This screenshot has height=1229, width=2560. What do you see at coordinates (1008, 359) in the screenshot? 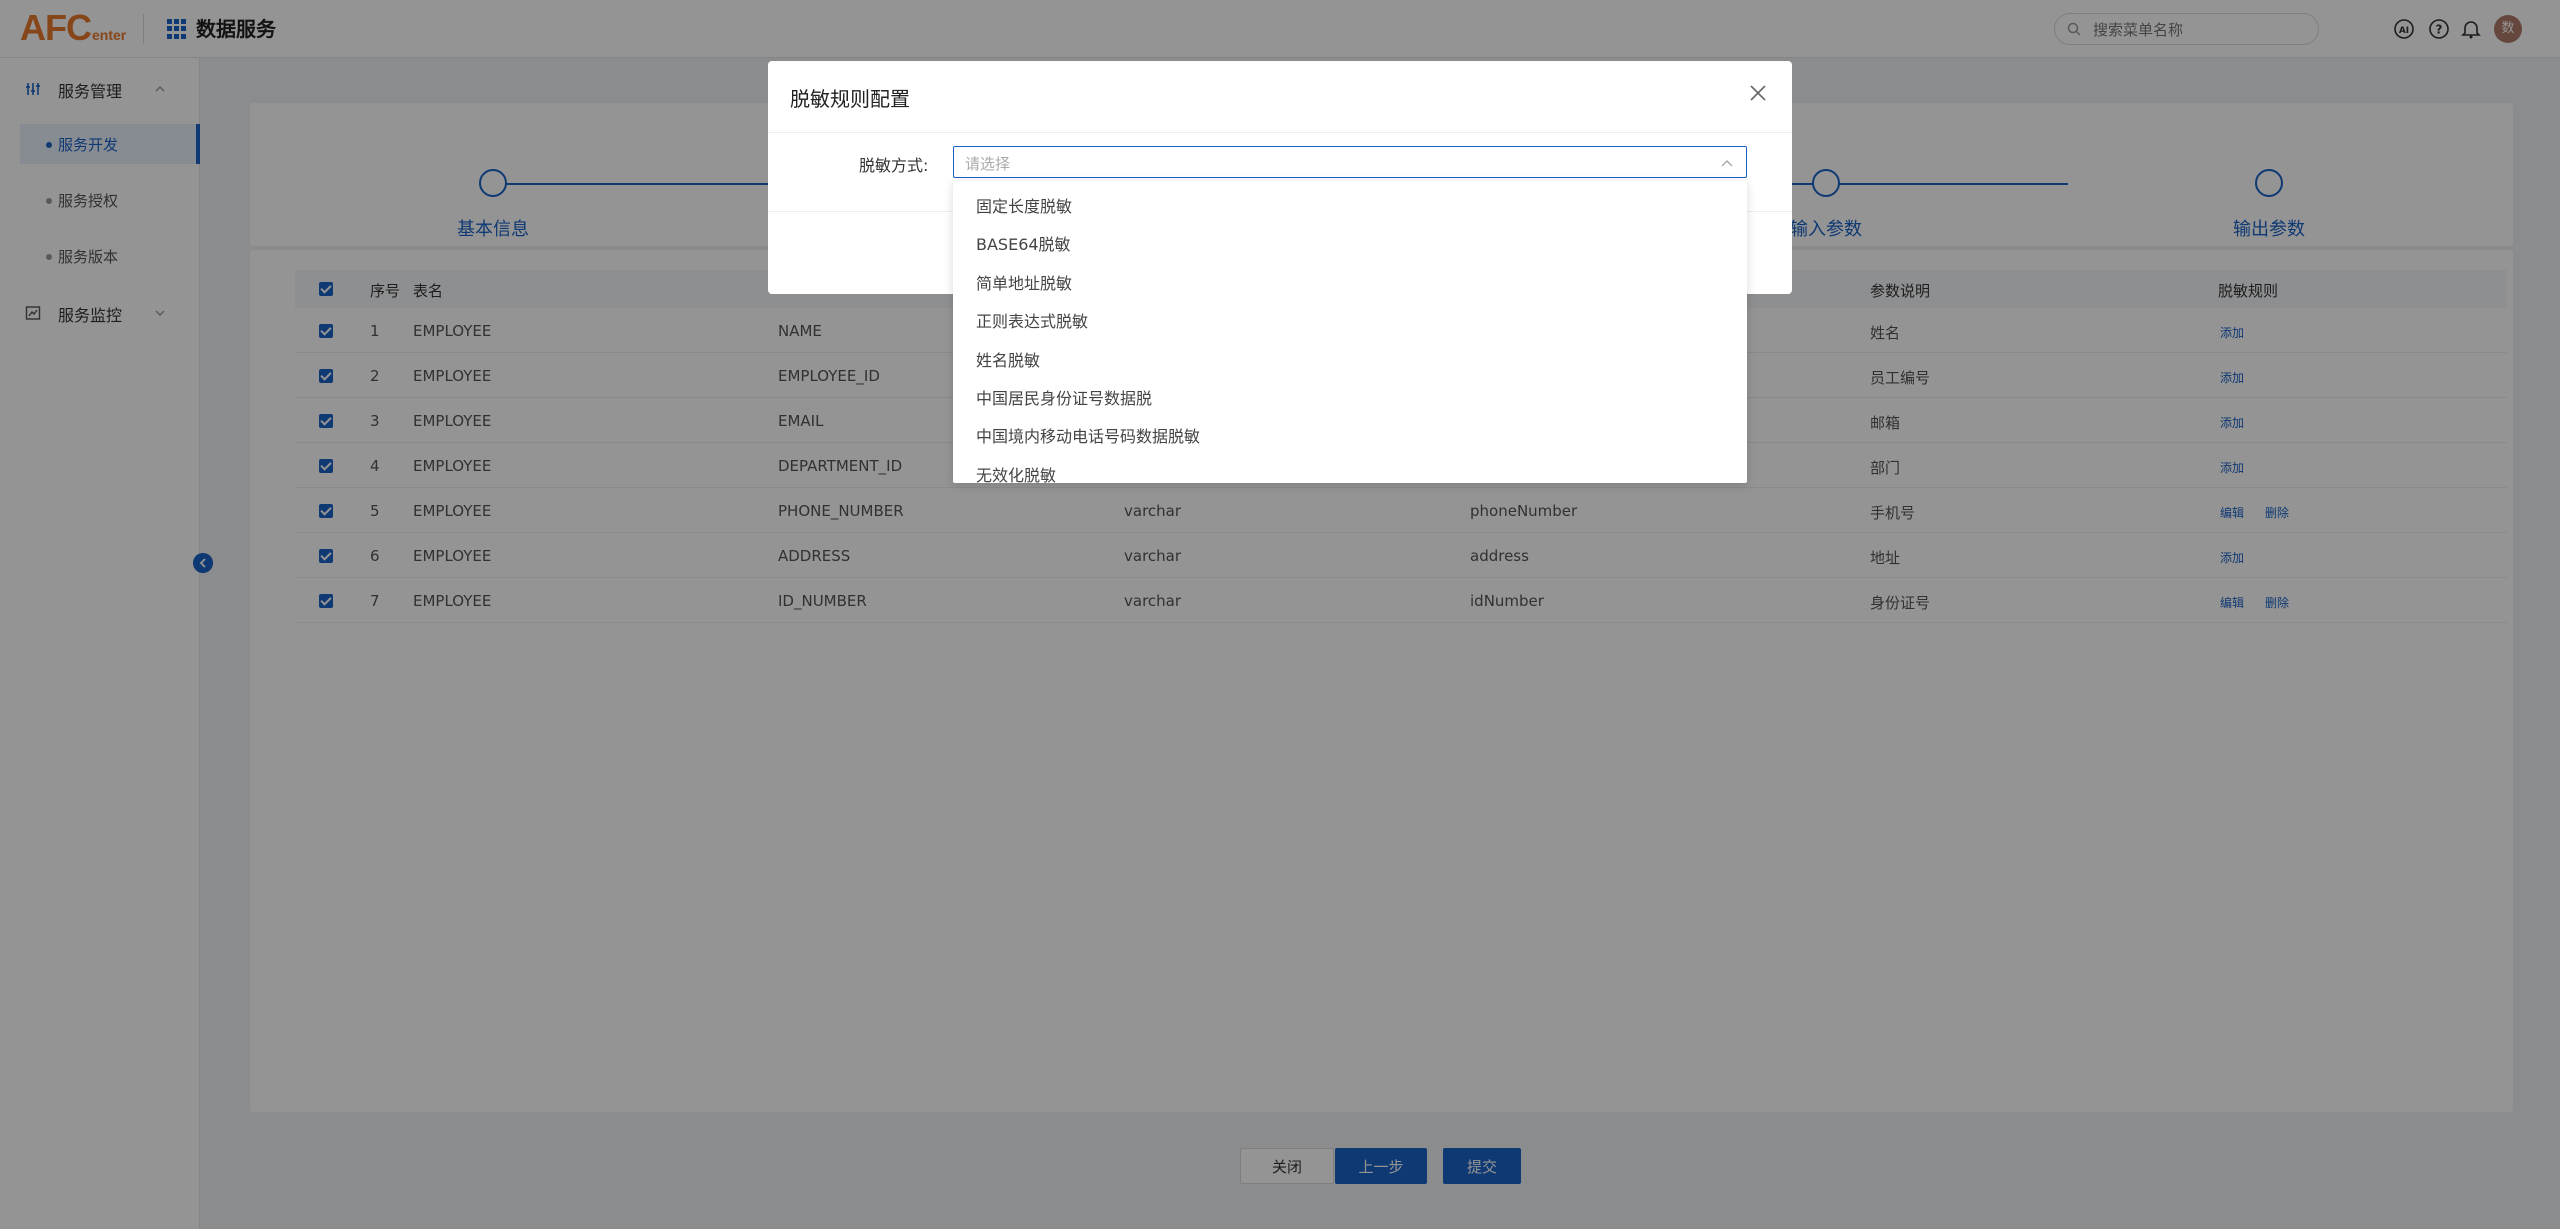
I see `dropdown-option: 姓名脱敏` at bounding box center [1008, 359].